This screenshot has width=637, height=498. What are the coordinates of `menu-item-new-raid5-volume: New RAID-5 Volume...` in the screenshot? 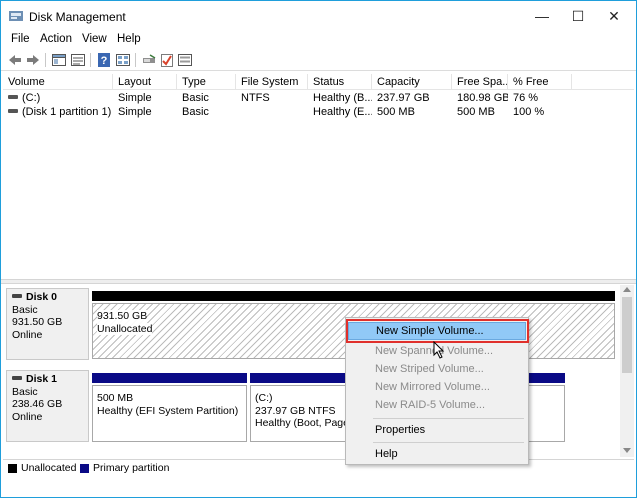 It's located at (437, 405).